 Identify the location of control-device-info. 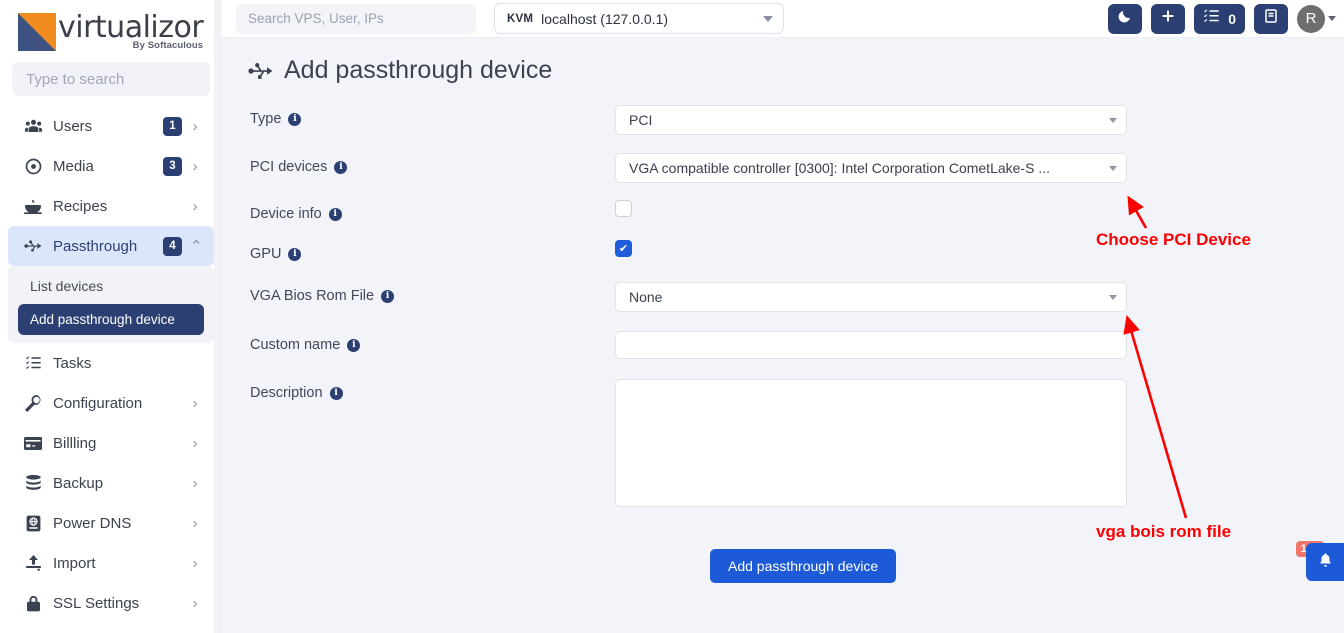
(979, 208).